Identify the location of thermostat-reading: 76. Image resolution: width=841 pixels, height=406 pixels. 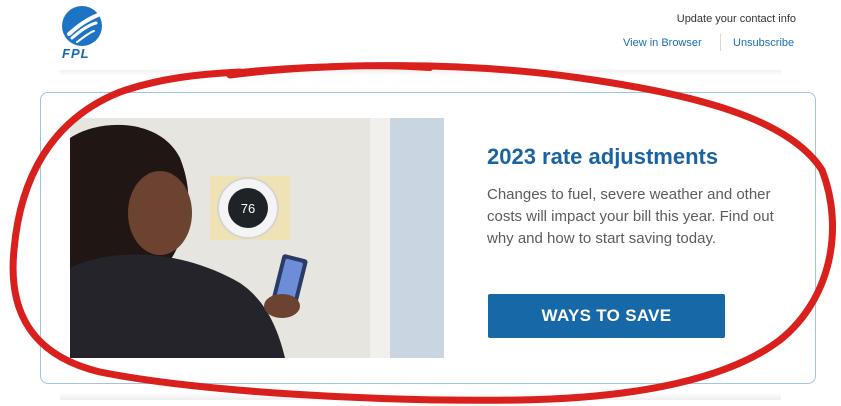
(248, 208).